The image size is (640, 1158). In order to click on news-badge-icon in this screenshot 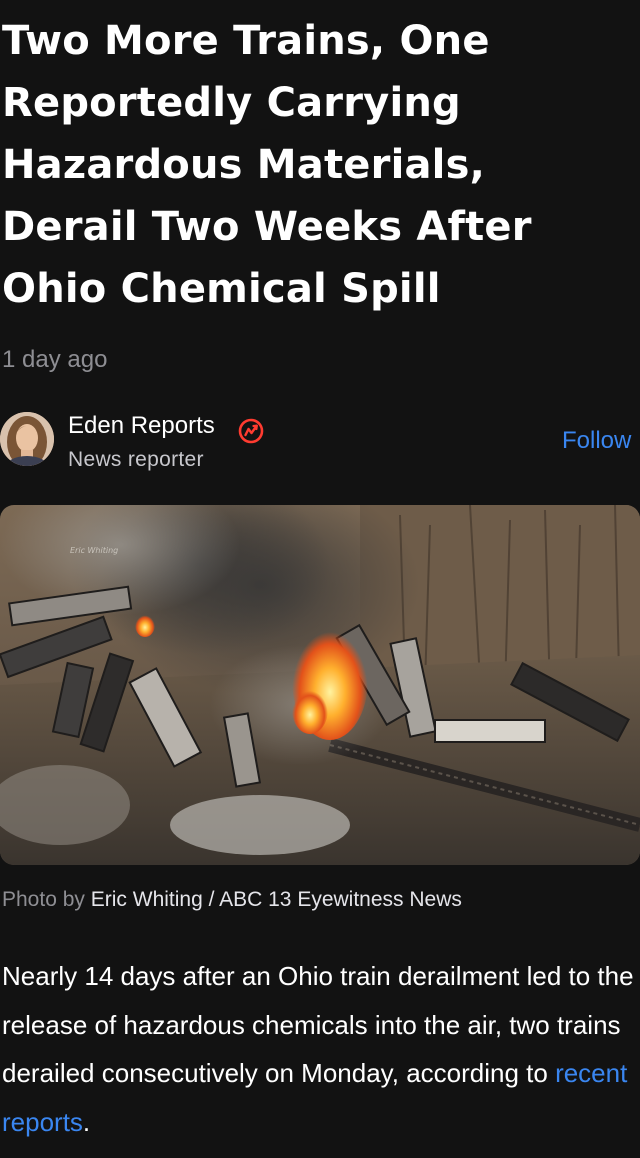, I will do `click(251, 431)`.